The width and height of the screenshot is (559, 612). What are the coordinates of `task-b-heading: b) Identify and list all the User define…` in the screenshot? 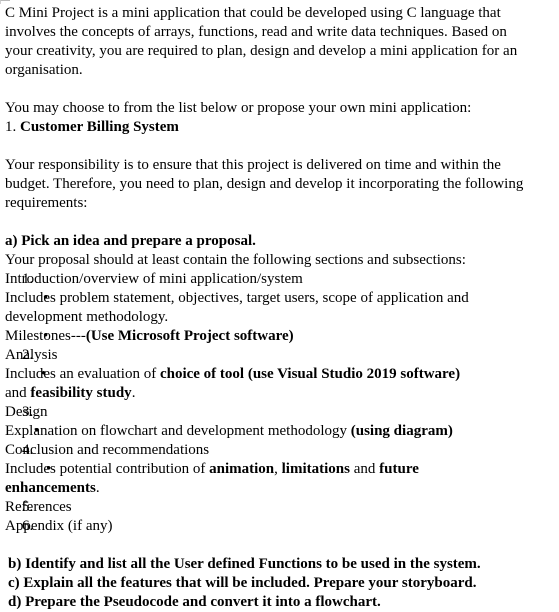 It's located at (244, 564).